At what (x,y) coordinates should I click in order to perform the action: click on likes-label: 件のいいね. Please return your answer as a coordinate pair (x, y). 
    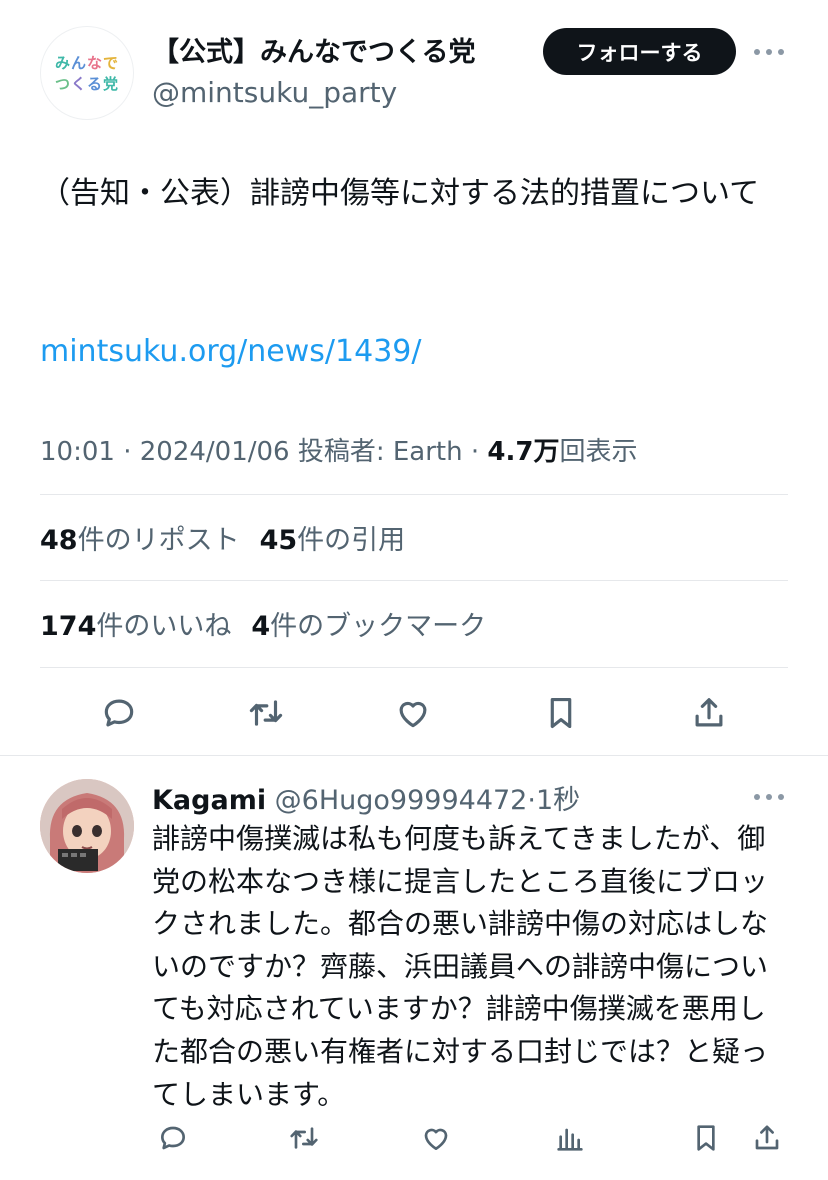
    Looking at the image, I should click on (164, 626).